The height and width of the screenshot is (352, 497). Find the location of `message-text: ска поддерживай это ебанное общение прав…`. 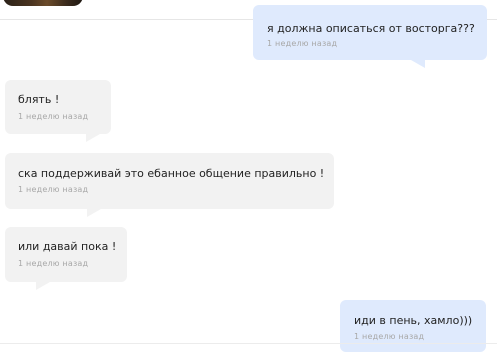

message-text: ска поддерживай это ебанное общение прав… is located at coordinates (171, 173).